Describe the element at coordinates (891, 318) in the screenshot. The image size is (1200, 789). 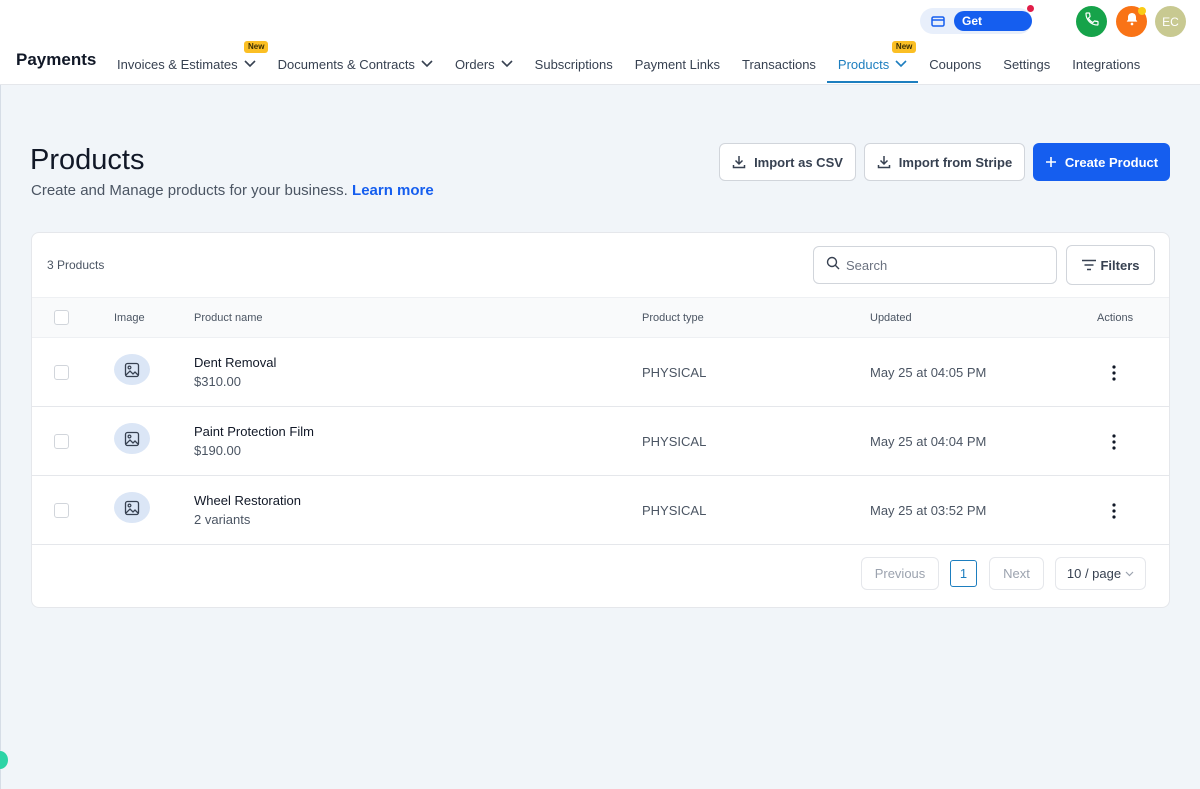
I see `column-header-updated: Updated` at that location.